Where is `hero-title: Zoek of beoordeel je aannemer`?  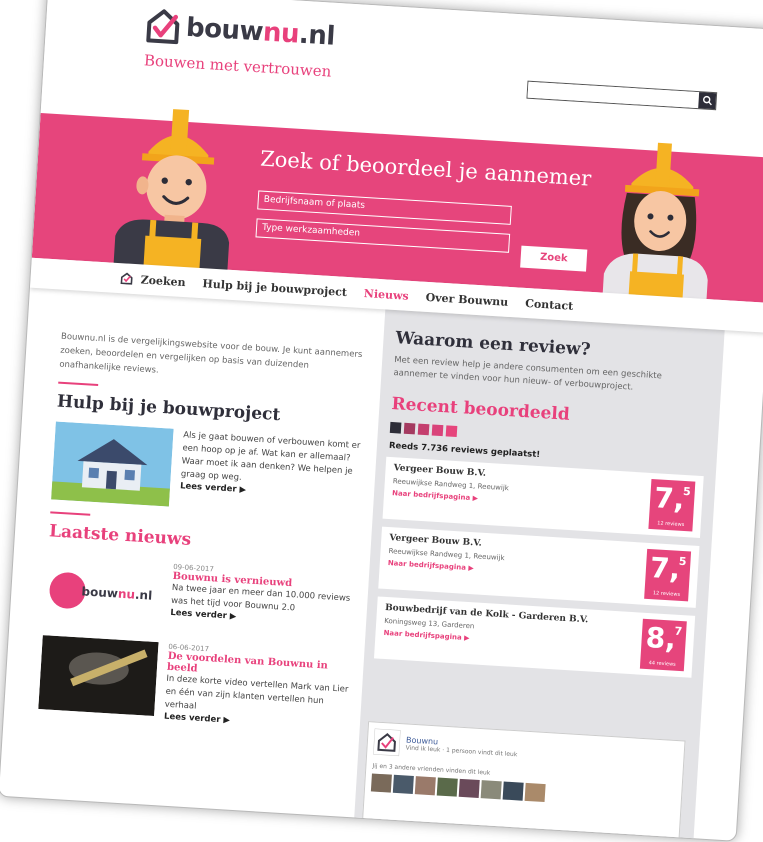 hero-title: Zoek of beoordeel je aannemer is located at coordinates (425, 168).